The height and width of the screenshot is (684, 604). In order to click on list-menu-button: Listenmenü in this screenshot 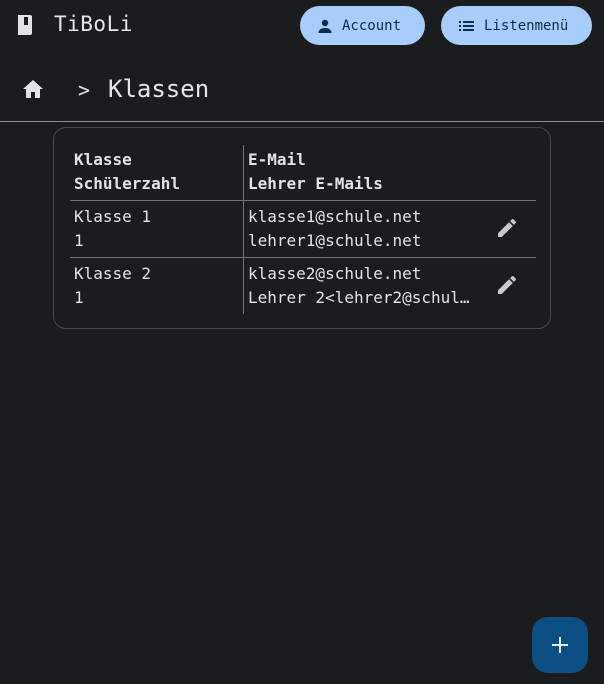, I will do `click(516, 25)`.